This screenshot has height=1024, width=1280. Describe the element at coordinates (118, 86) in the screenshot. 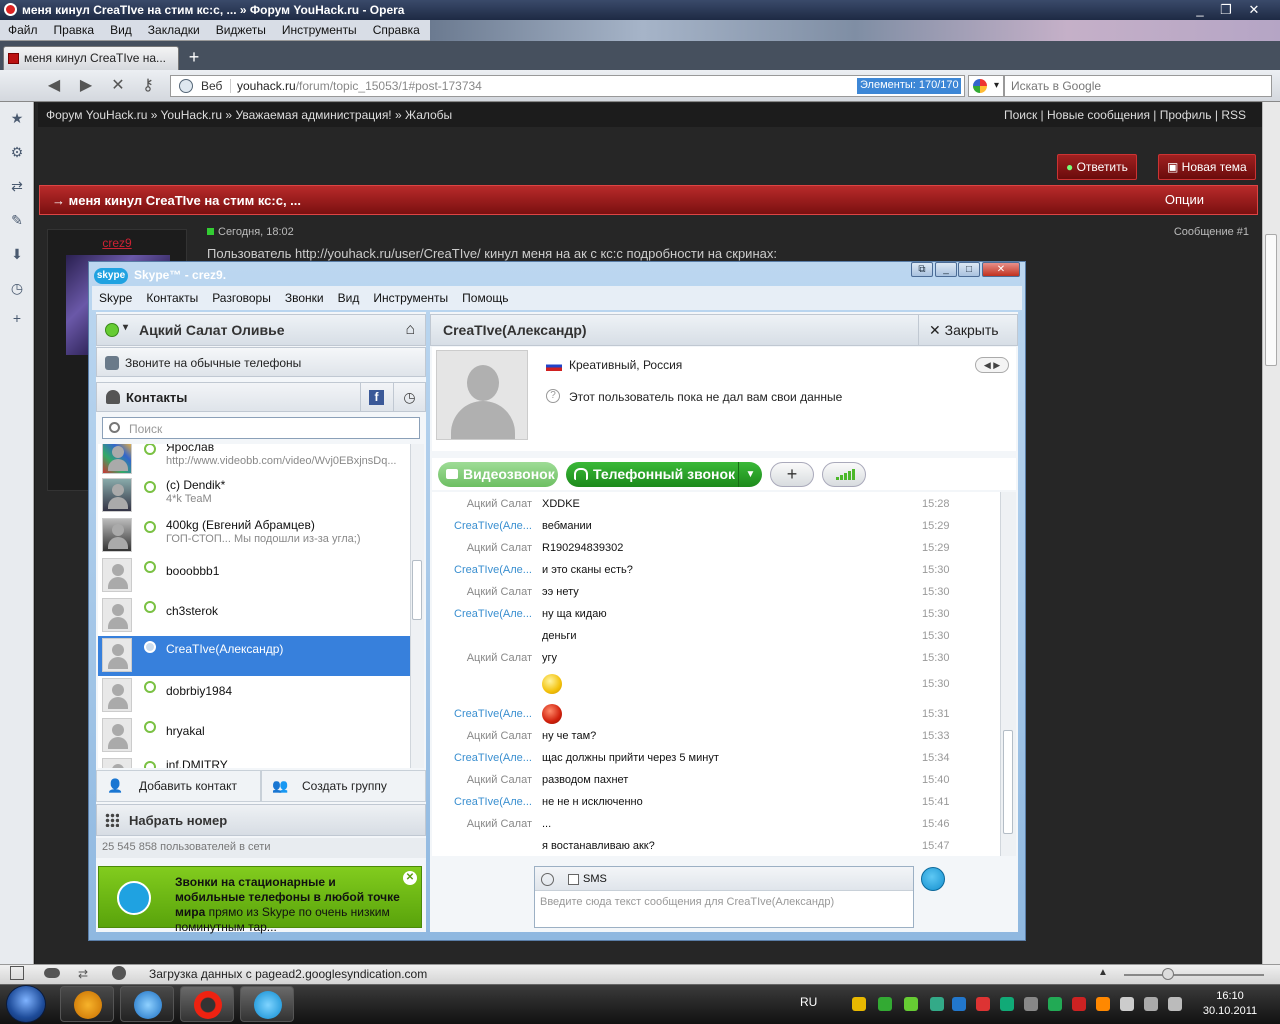

I see `stop-icon: ✕` at that location.